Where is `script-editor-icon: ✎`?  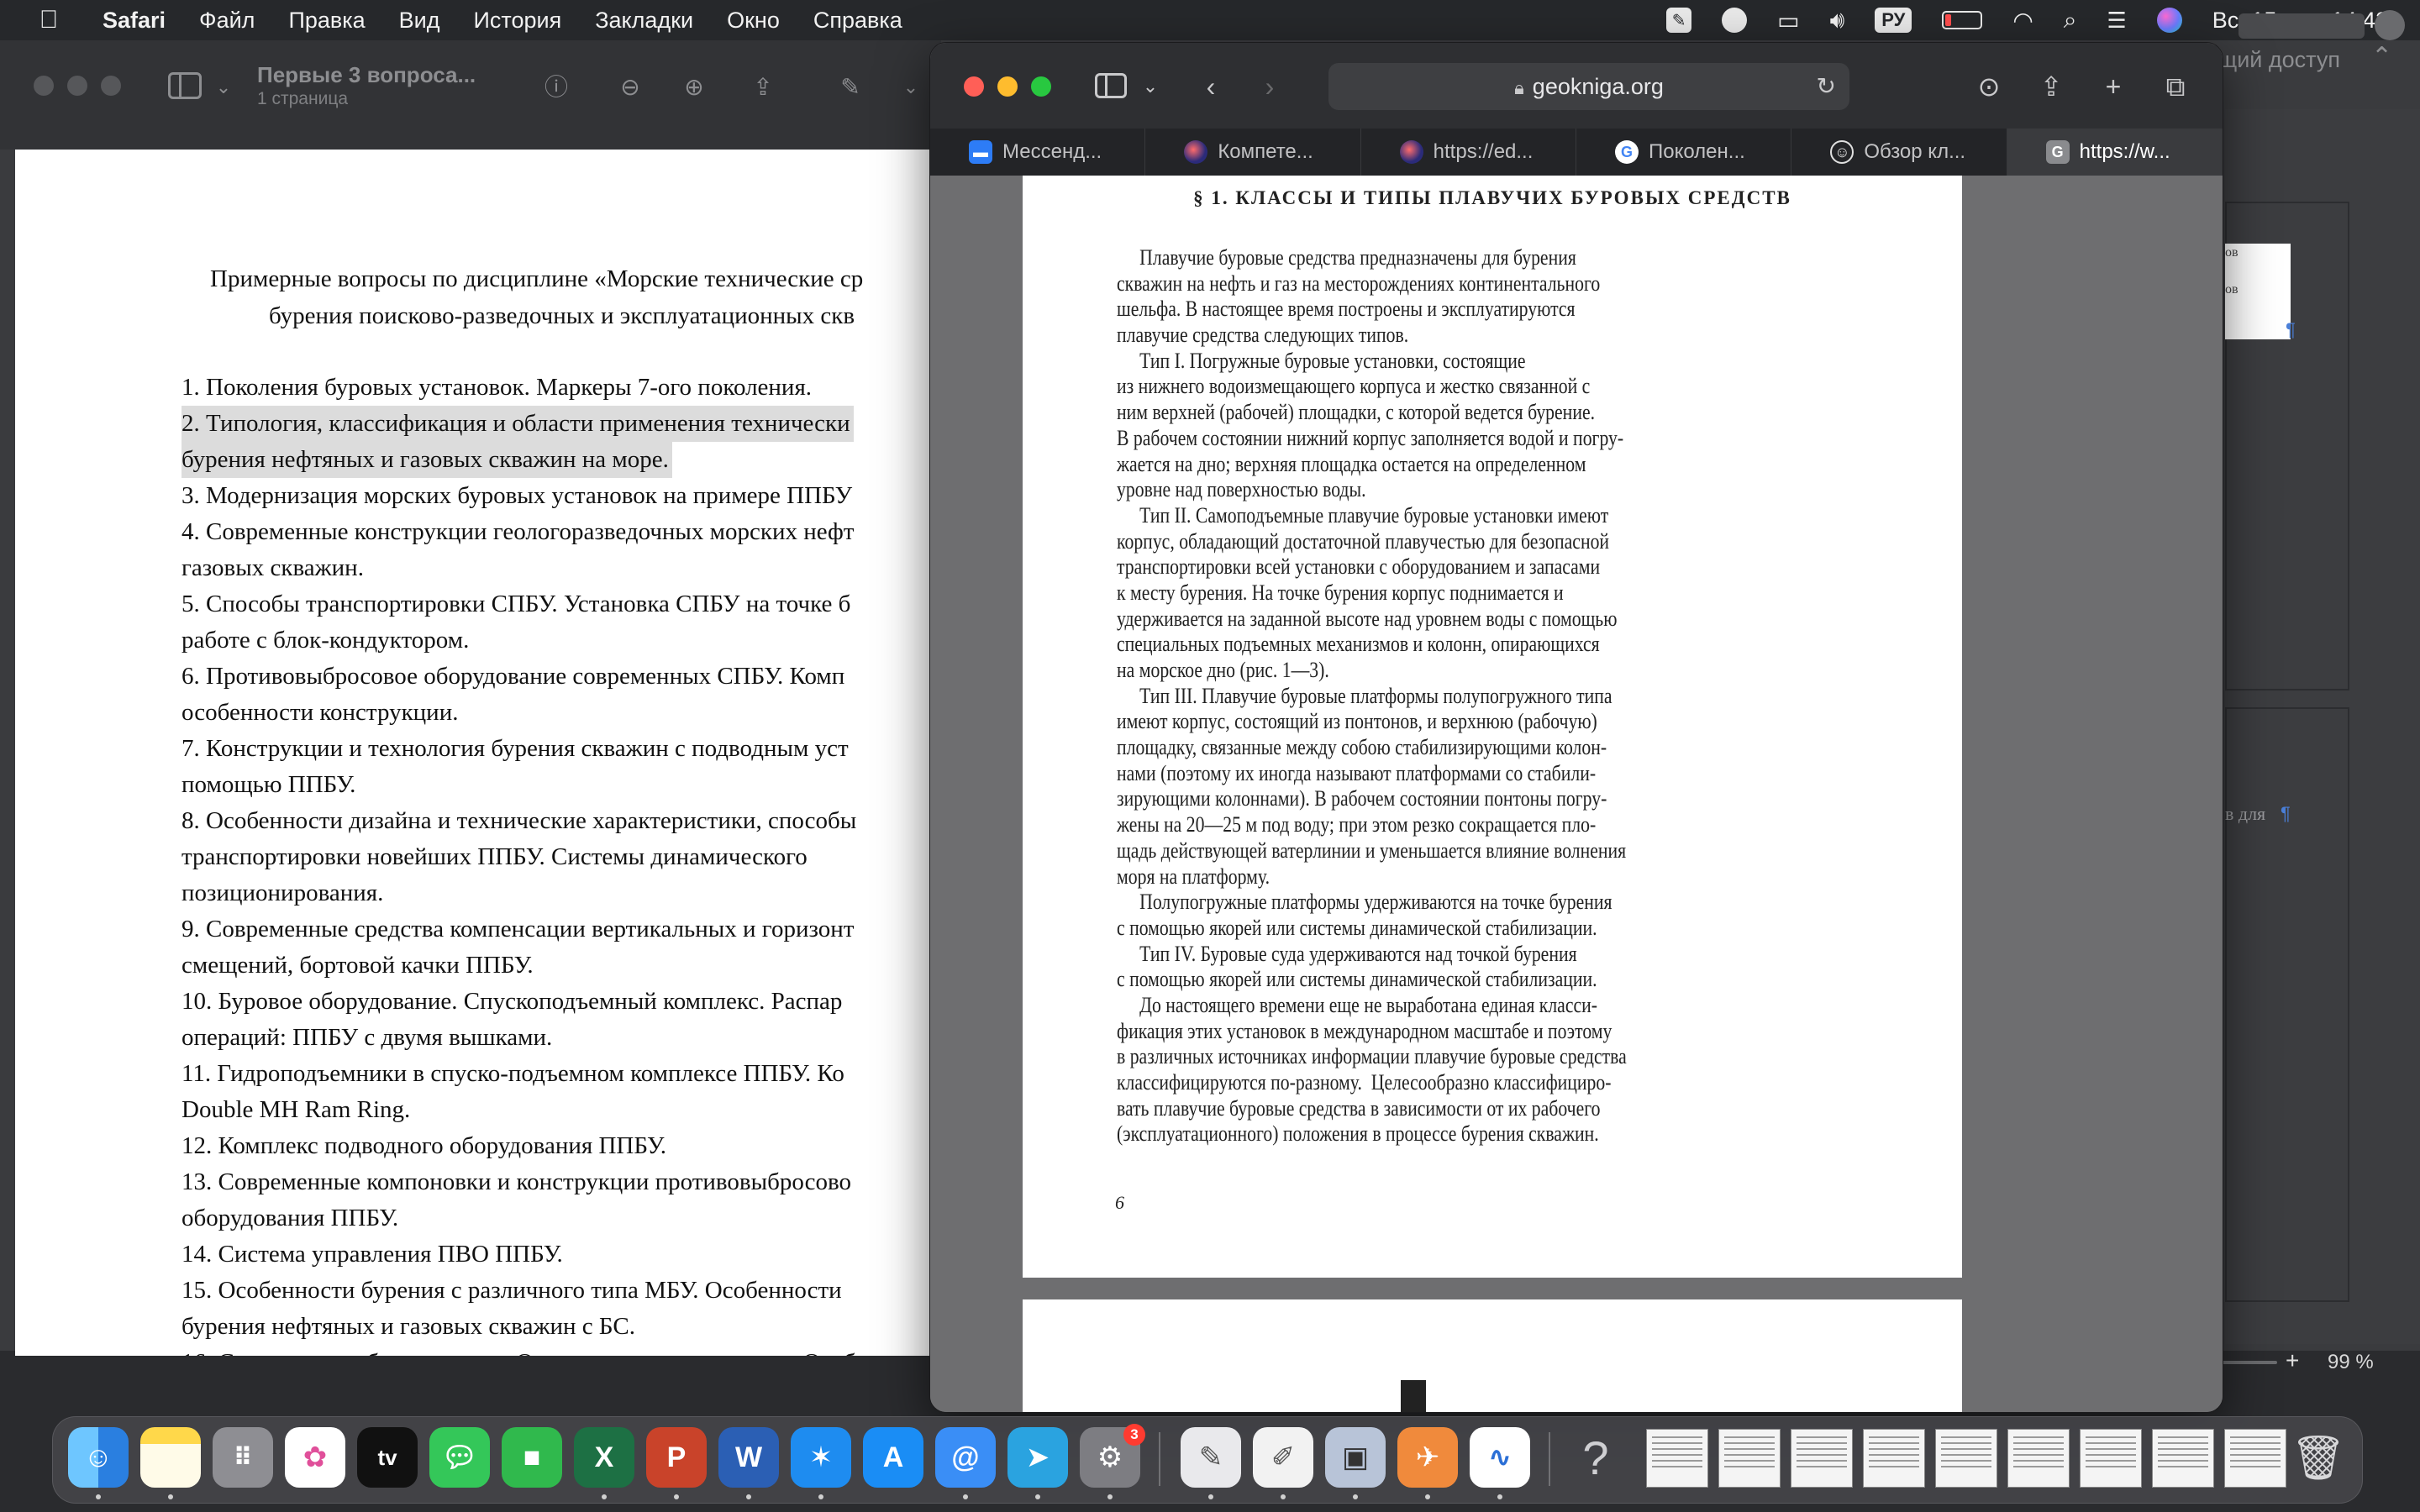
script-editor-icon: ✎ is located at coordinates (1211, 1457).